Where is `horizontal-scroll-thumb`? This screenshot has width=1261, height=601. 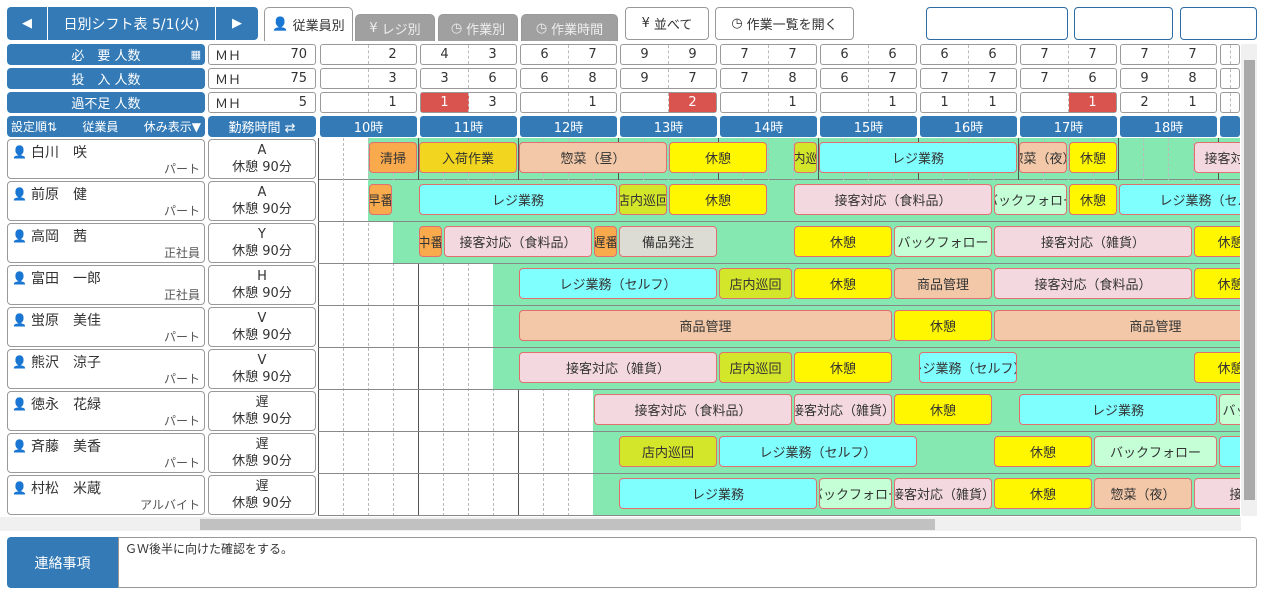 horizontal-scroll-thumb is located at coordinates (567, 524).